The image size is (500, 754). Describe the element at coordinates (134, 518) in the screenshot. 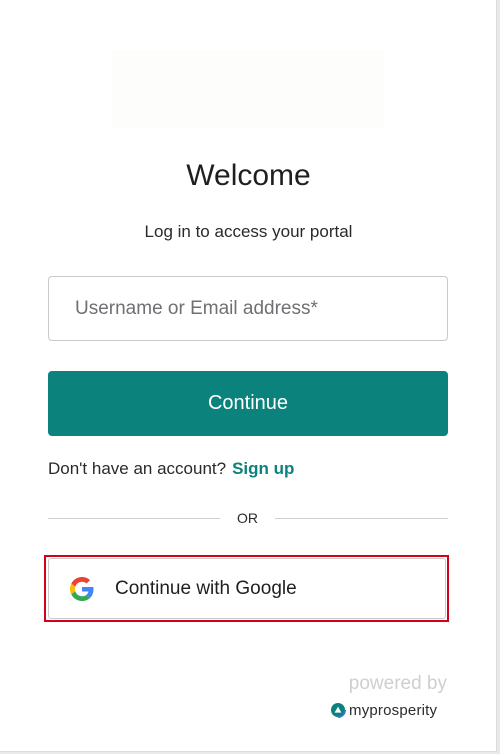

I see `divider-line-left` at that location.